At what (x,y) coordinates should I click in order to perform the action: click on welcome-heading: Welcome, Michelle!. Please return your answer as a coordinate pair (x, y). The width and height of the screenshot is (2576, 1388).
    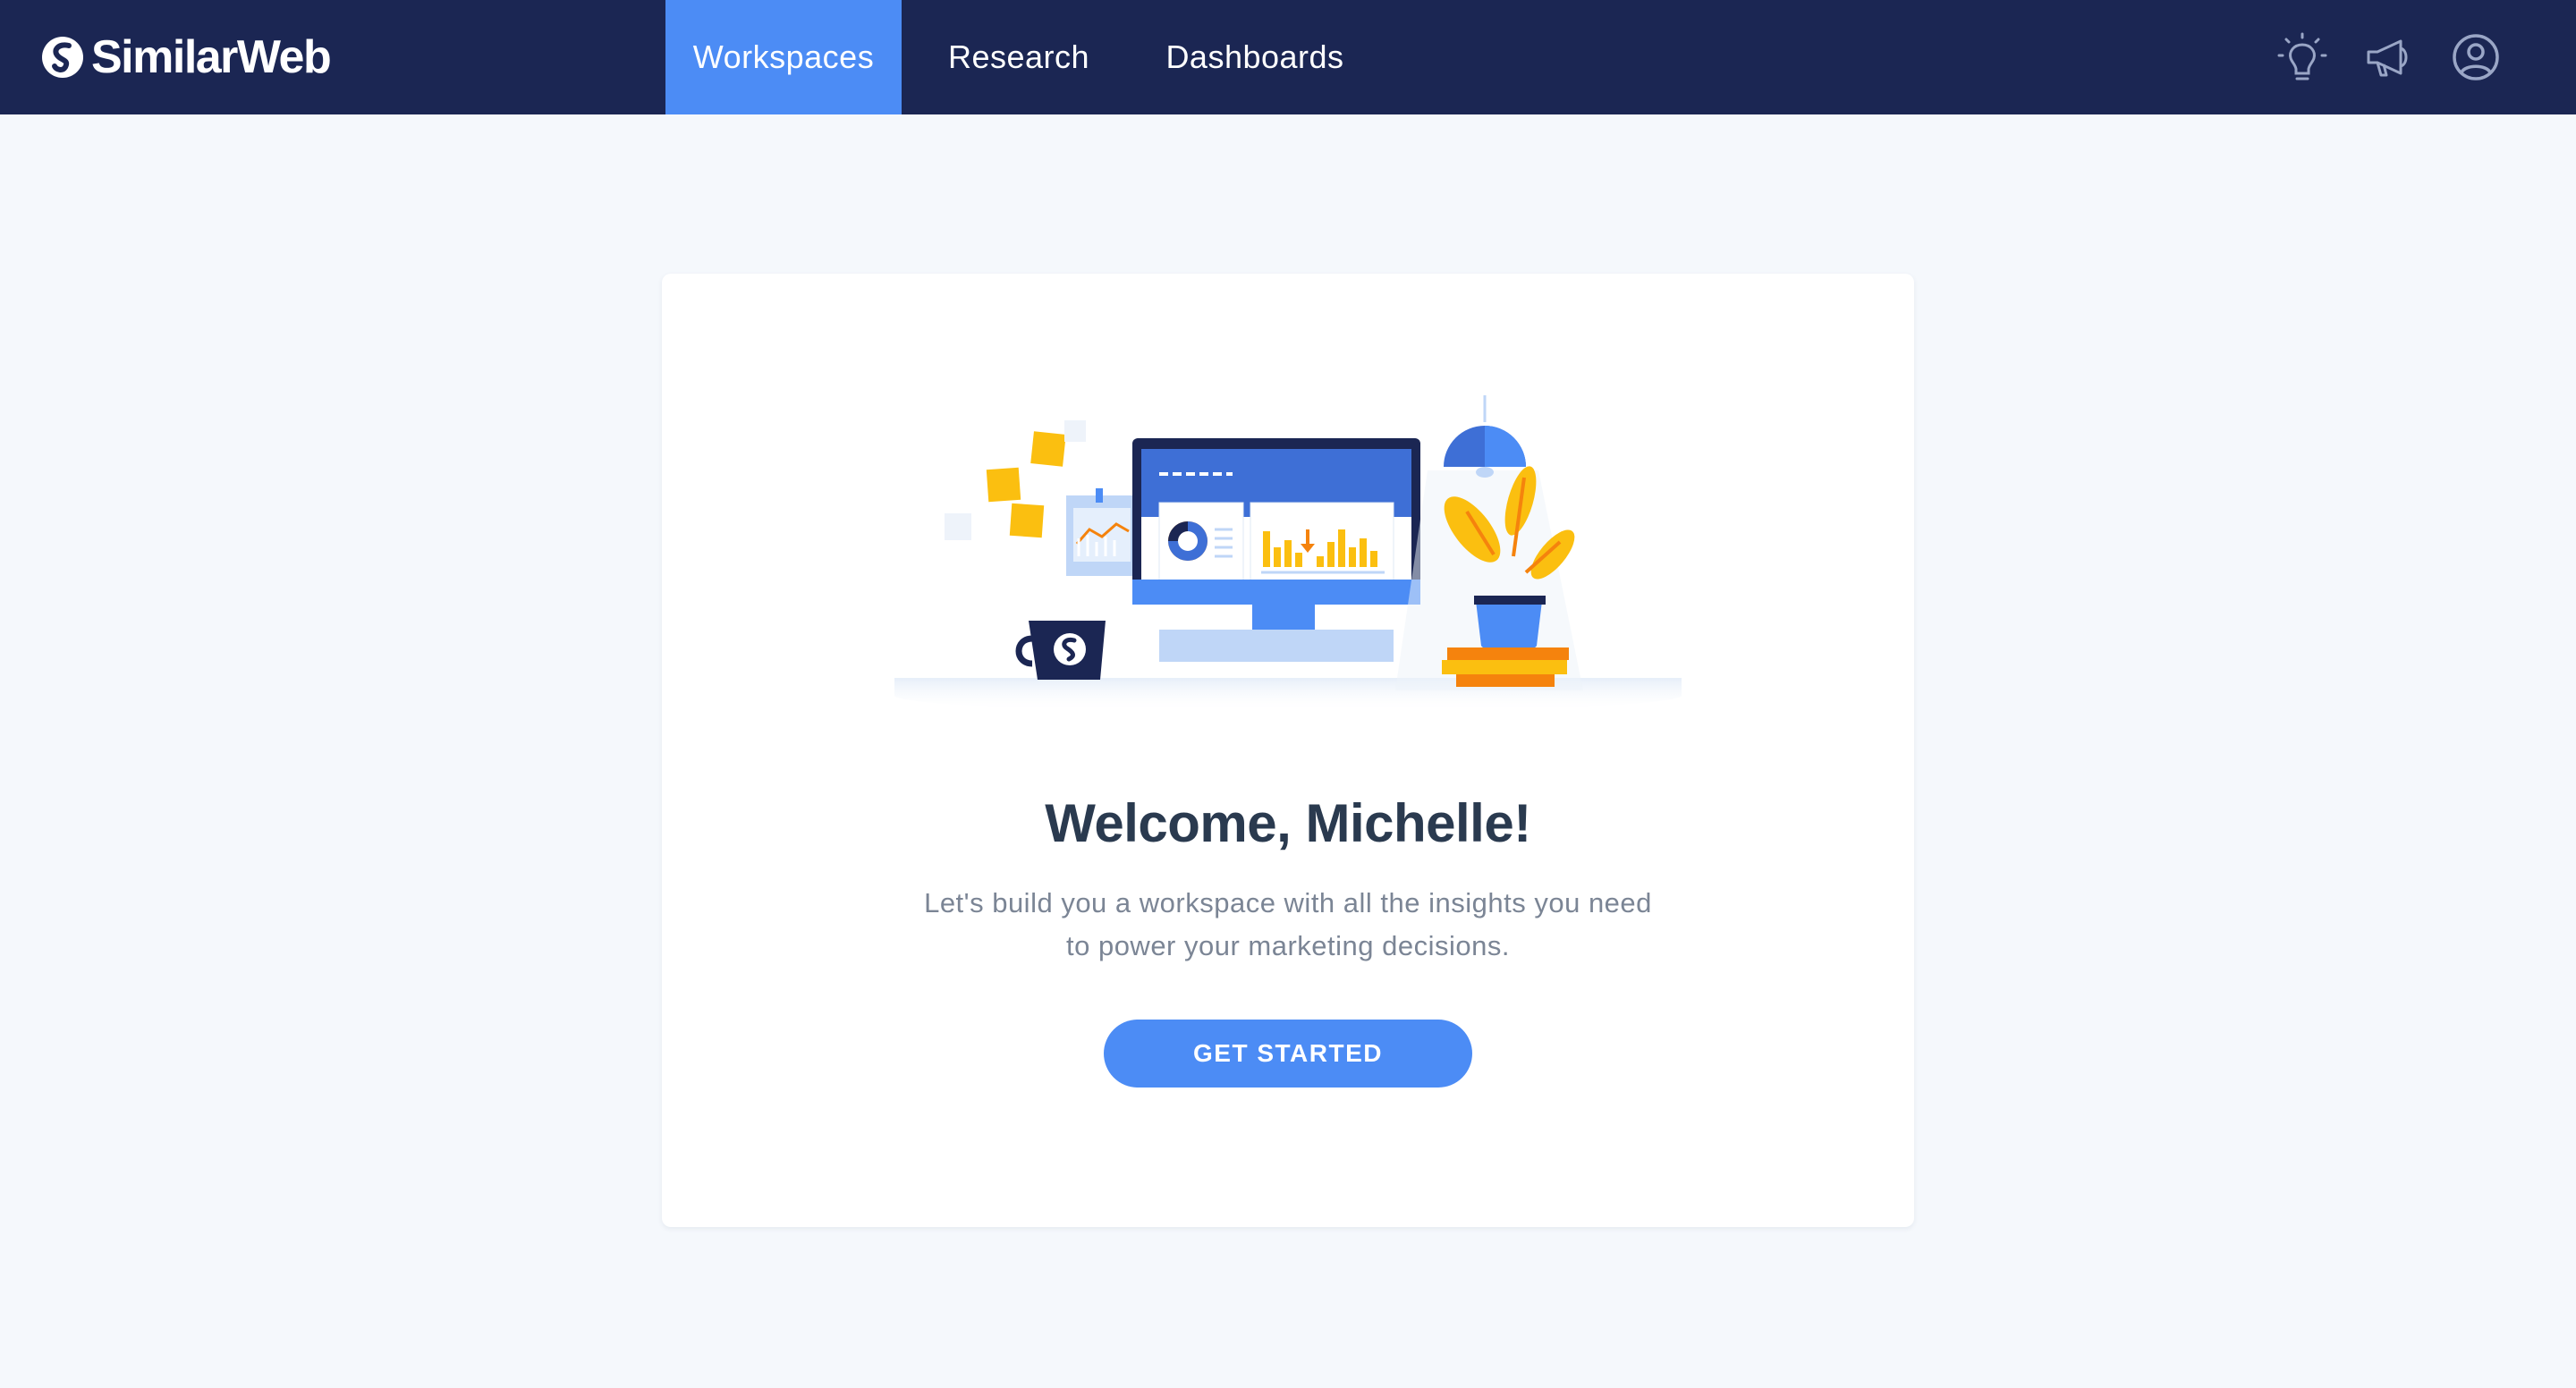
    Looking at the image, I should click on (1288, 823).